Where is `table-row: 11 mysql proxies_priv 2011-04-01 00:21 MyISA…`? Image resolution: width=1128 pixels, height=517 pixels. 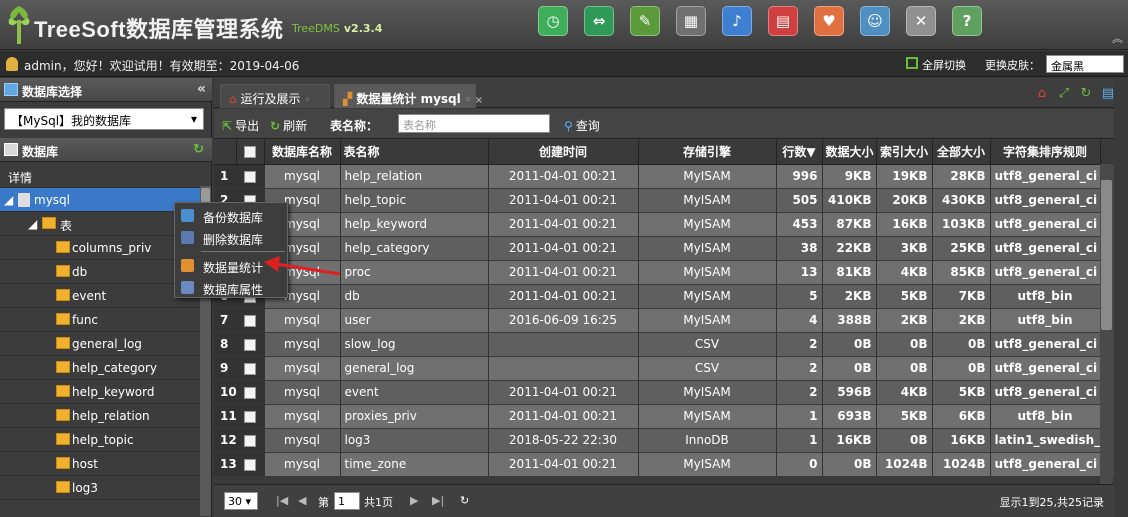
table-row: 11 mysql proxies_priv 2011-04-01 00:21 MyISA… is located at coordinates (664, 416).